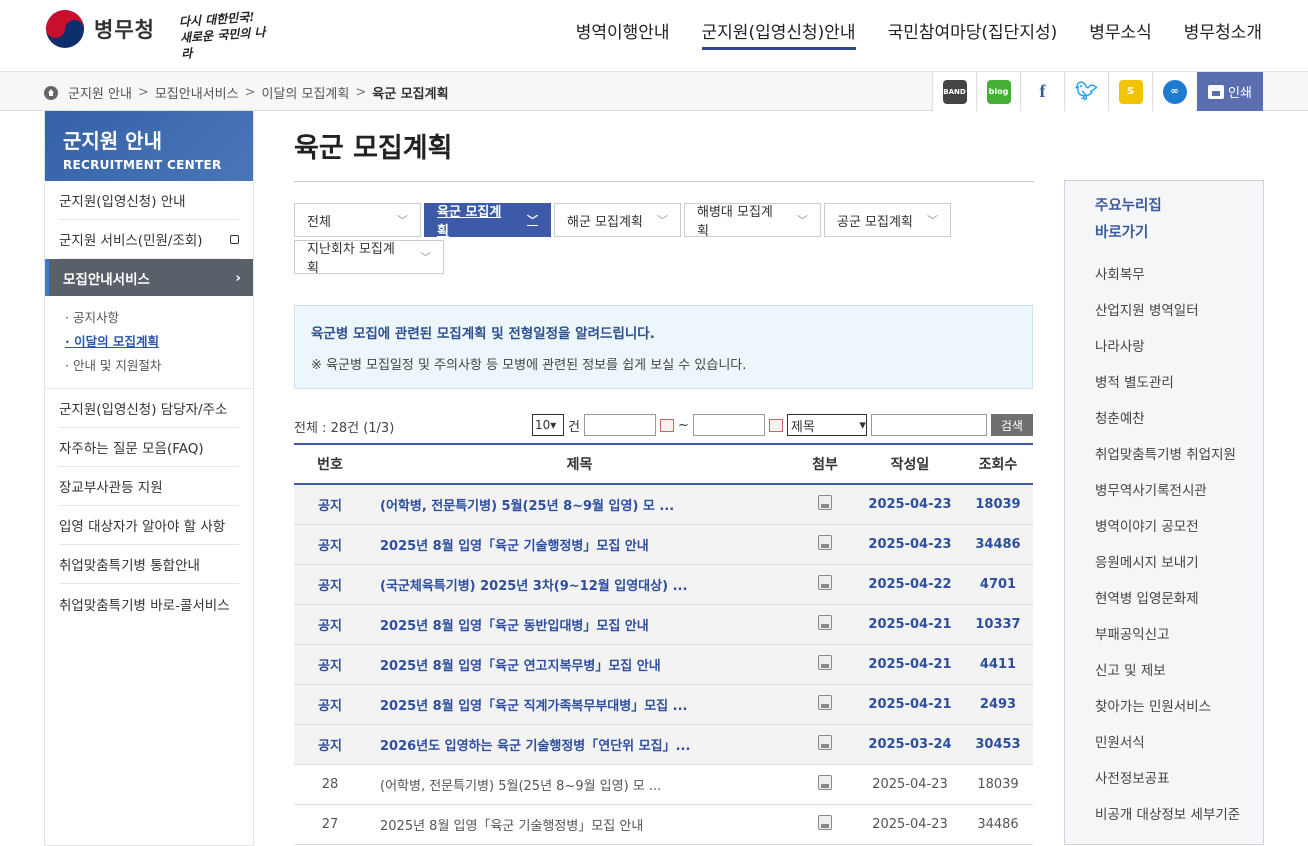 The image size is (1308, 846). I want to click on col-date: 작성일, so click(910, 464).